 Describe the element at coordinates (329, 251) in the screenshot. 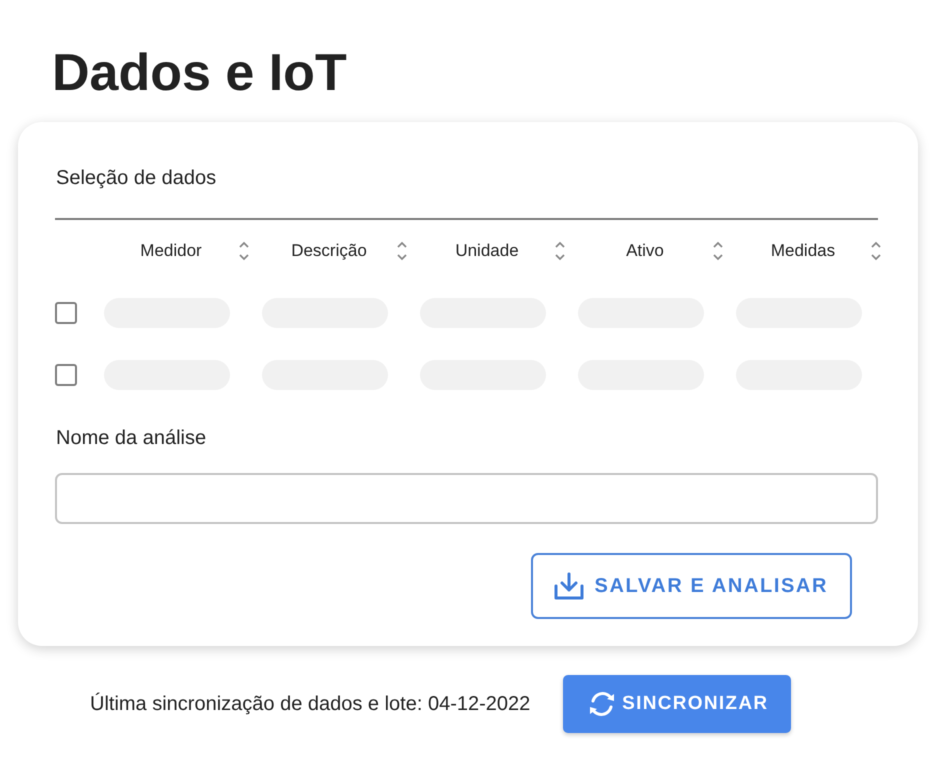

I see `column-header: Descrição` at that location.